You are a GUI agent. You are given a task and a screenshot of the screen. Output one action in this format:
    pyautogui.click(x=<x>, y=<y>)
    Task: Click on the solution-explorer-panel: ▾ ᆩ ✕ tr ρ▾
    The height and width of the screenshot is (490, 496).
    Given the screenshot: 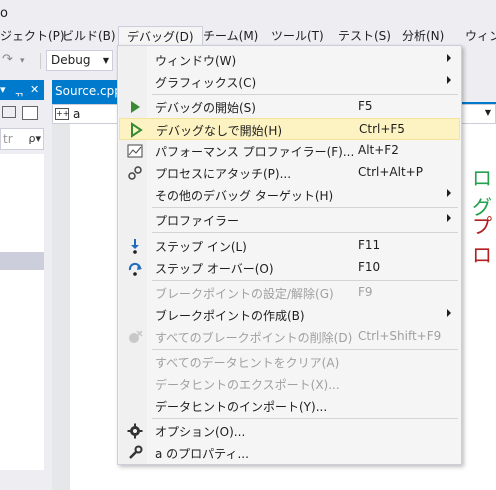 What is the action you would take?
    pyautogui.click(x=22, y=285)
    